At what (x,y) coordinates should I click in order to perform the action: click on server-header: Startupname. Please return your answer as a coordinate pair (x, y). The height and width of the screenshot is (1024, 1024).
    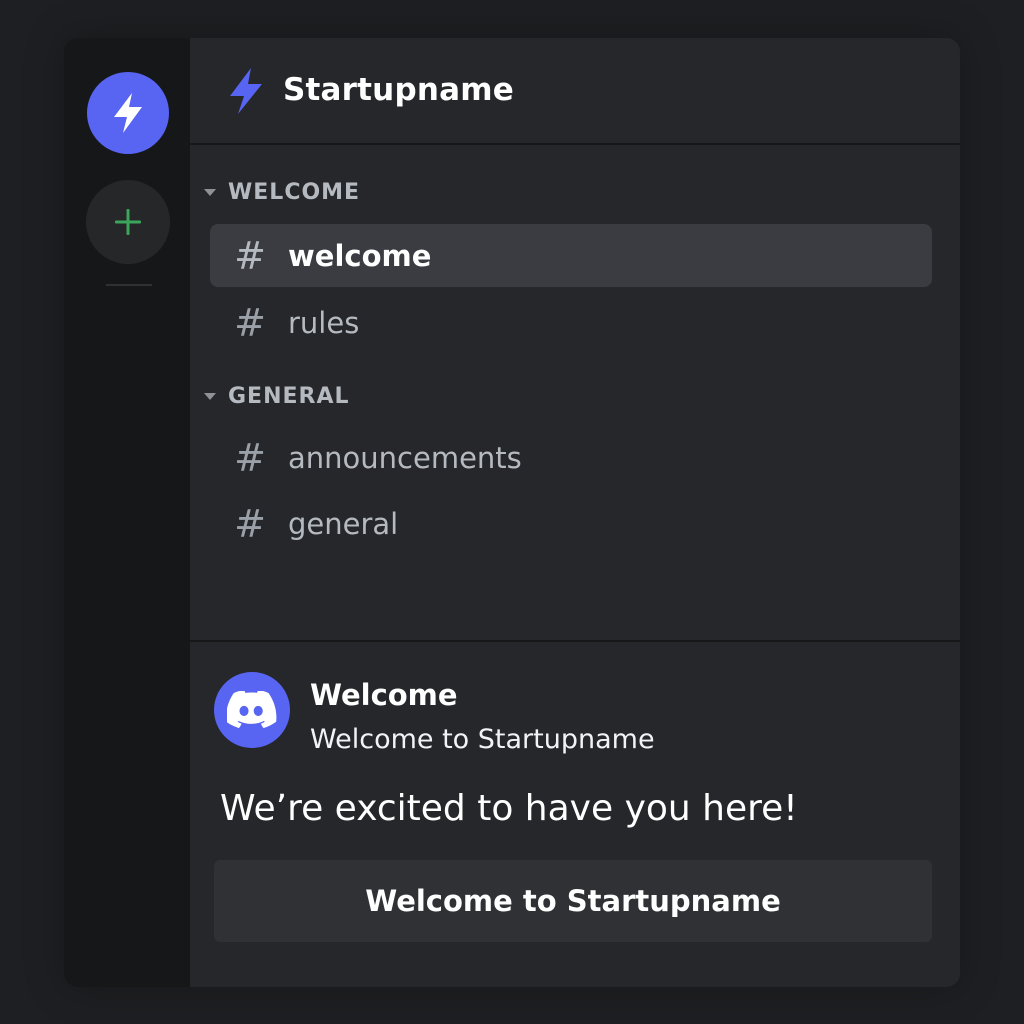
    Looking at the image, I should click on (575, 91).